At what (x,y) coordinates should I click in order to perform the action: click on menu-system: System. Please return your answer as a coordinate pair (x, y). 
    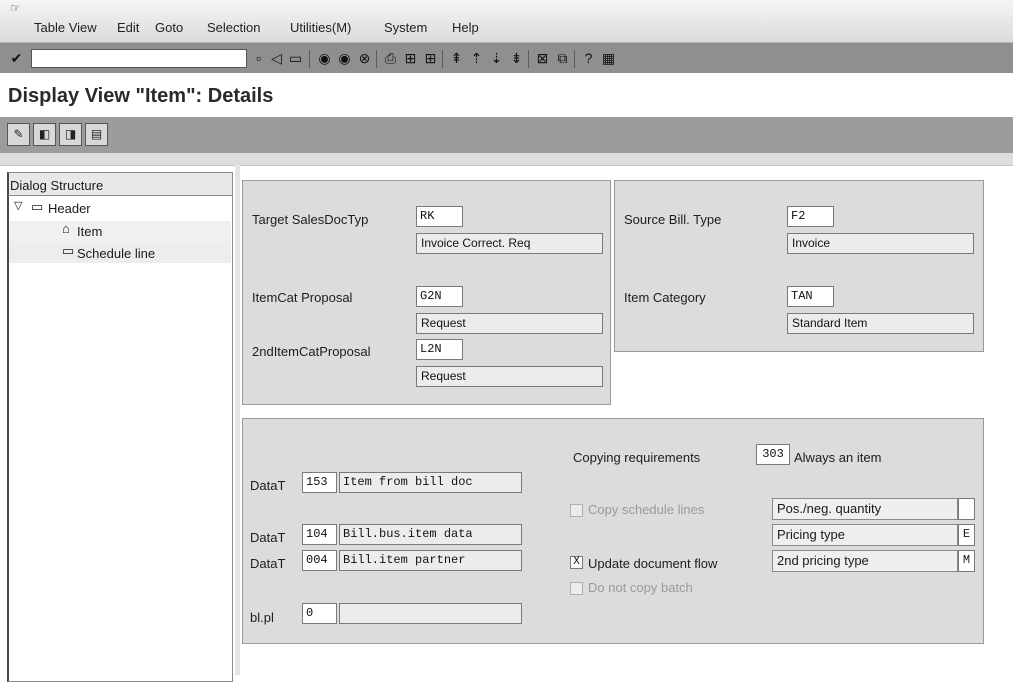
    Looking at the image, I should click on (405, 27).